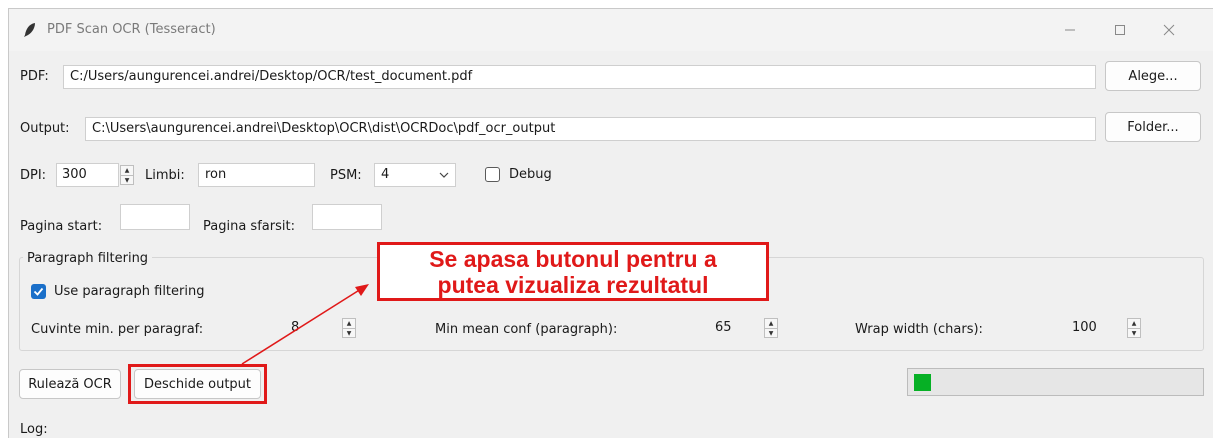 The height and width of the screenshot is (438, 1213). What do you see at coordinates (29, 30) in the screenshot?
I see `feather-icon` at bounding box center [29, 30].